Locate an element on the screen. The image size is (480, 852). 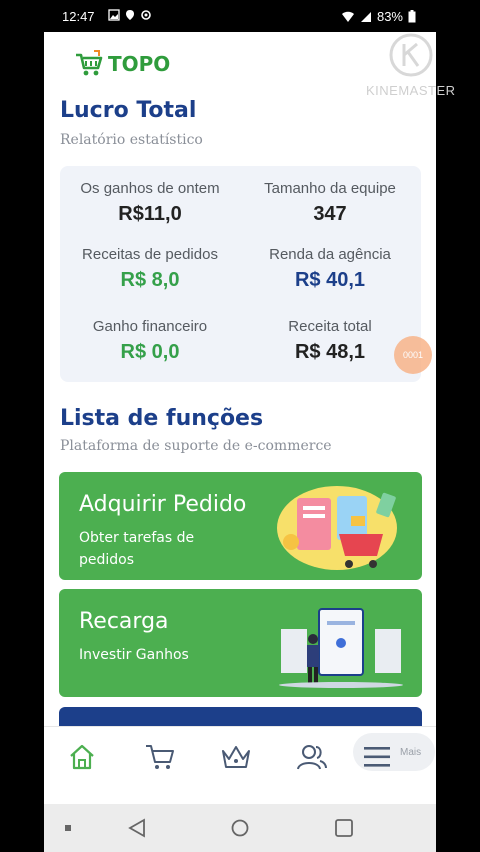
battery-icon is located at coordinates (412, 16).